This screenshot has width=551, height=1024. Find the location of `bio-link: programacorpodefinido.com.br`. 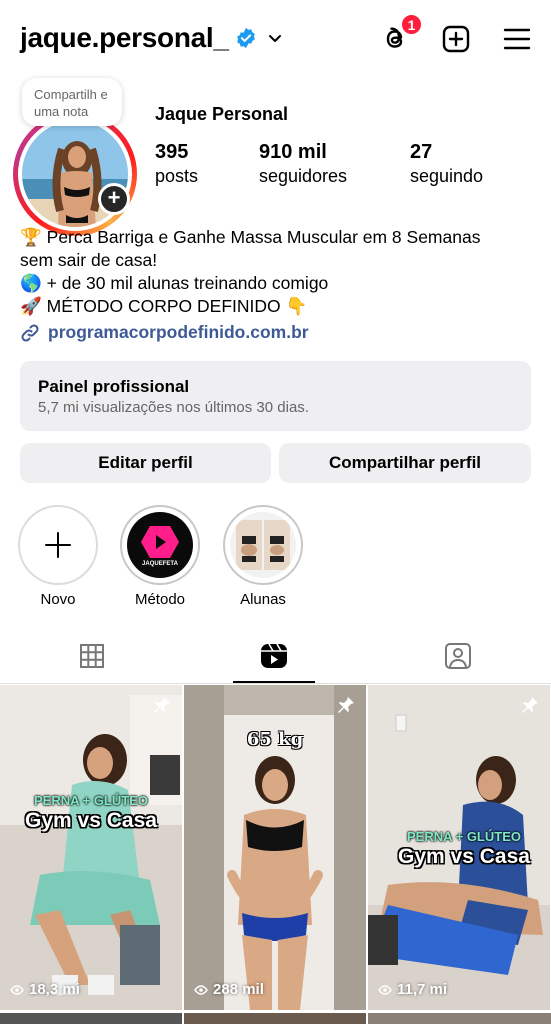

bio-link: programacorpodefinido.com.br is located at coordinates (164, 332).